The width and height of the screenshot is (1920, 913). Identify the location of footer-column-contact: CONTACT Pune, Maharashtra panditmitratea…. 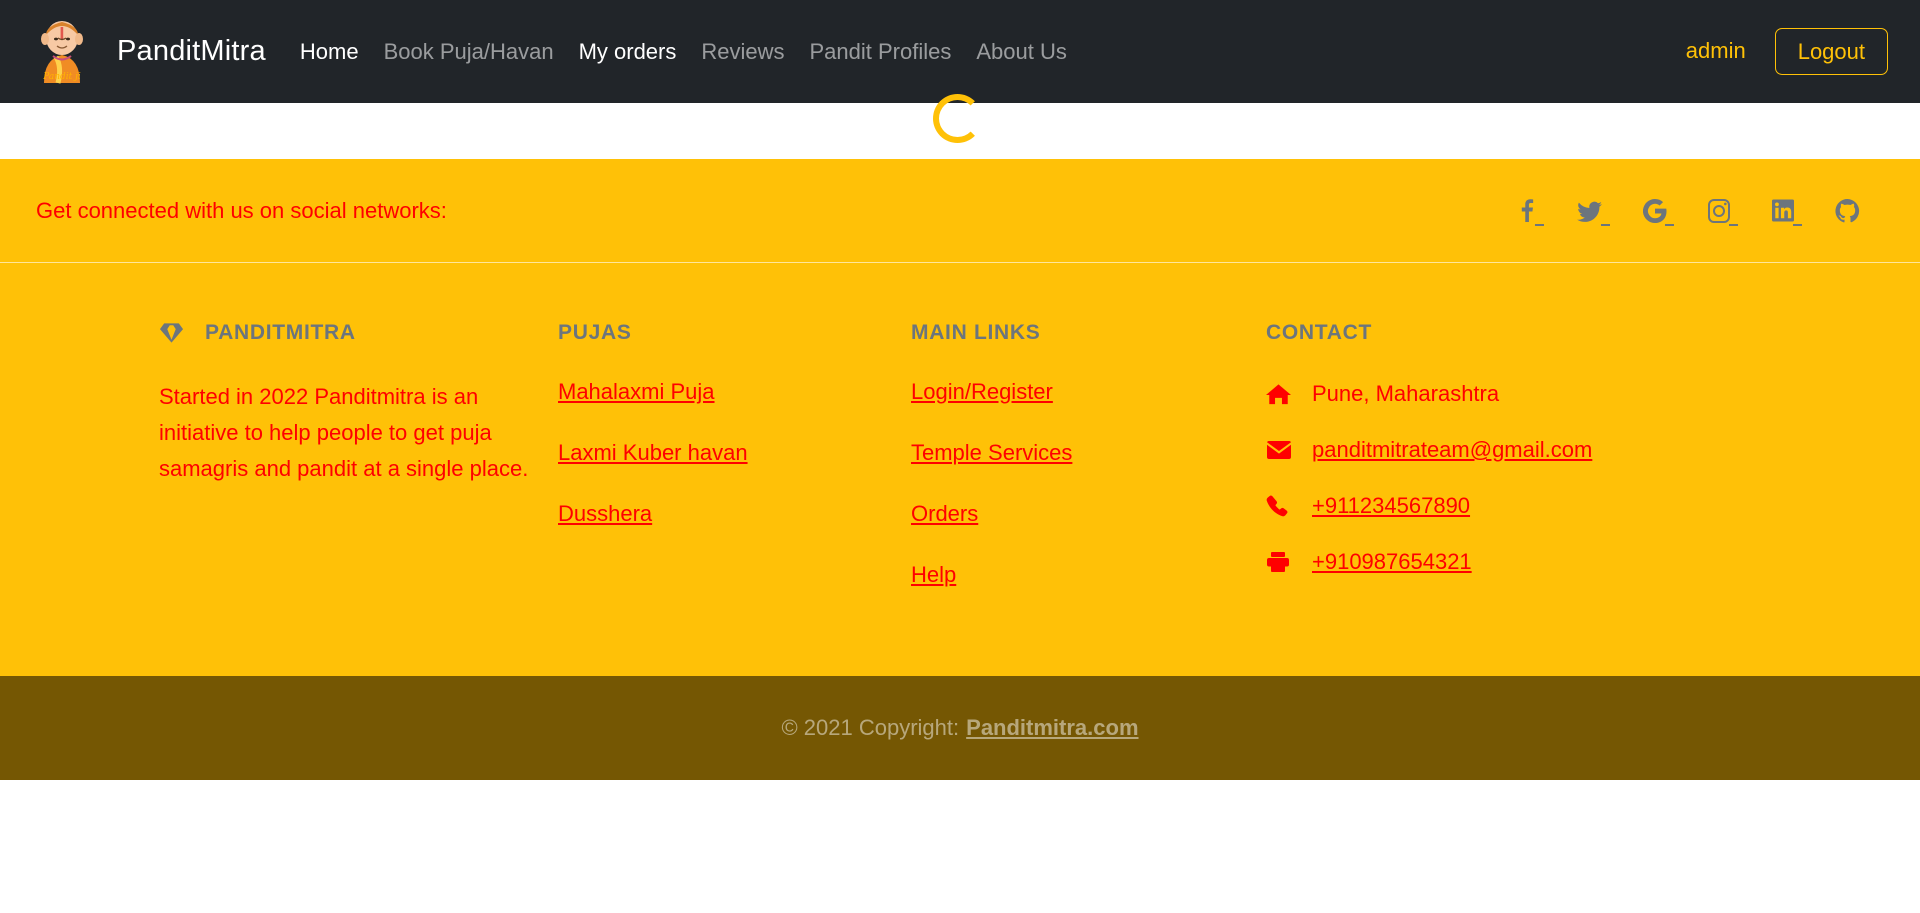
(1486, 474).